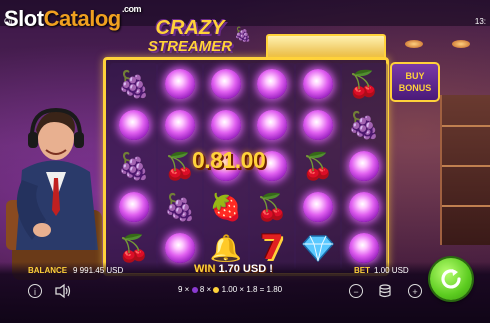 This screenshot has width=490, height=323. I want to click on watermark-part2: Catalog, so click(82, 18).